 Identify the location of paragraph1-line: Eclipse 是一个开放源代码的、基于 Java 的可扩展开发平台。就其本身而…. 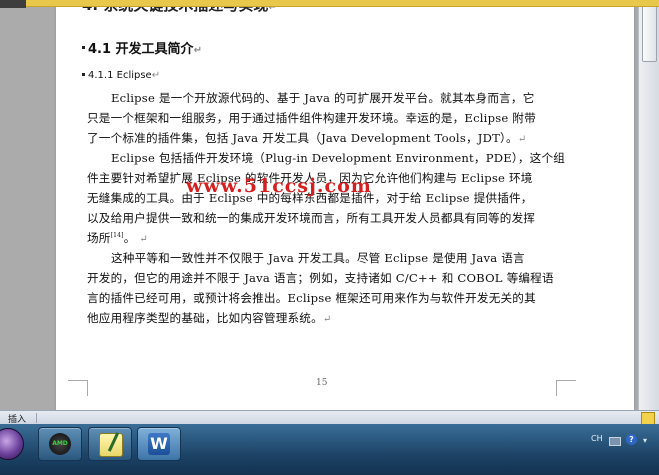
(323, 98).